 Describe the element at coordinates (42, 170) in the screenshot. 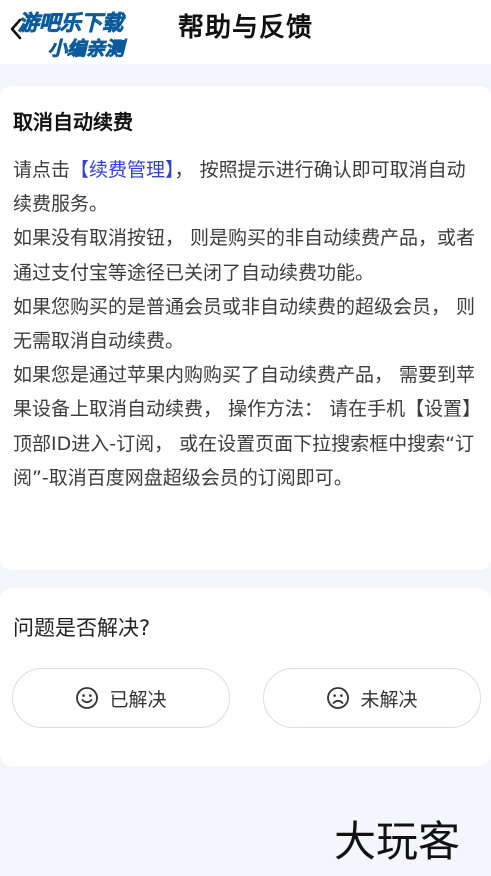

I see `answer-p1-before: 请点击` at that location.